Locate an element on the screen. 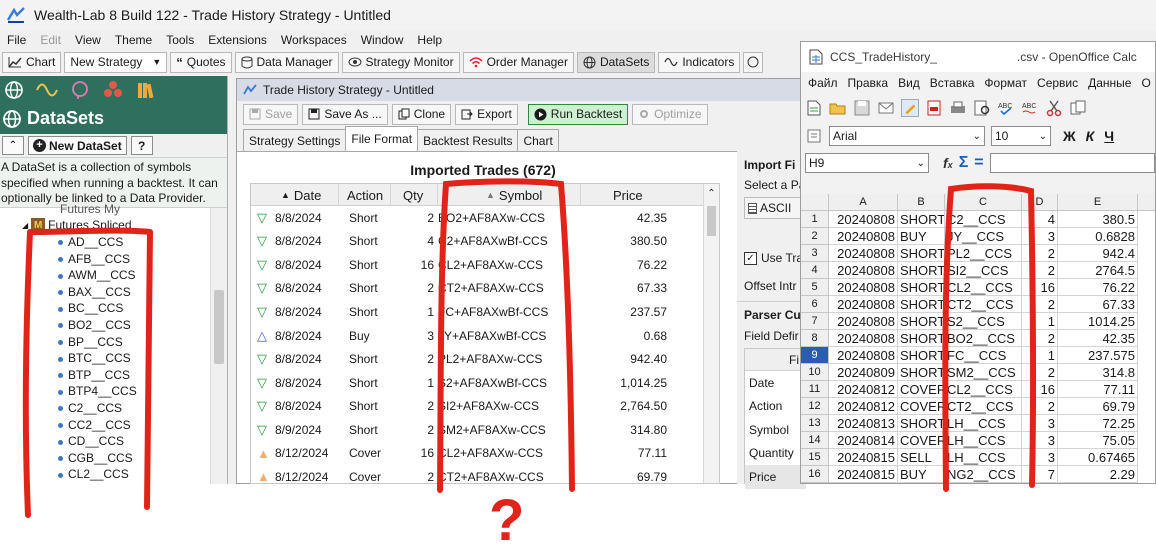 This screenshot has width=1156, height=553. spellcheck-icon: ABC is located at coordinates (1006, 108).